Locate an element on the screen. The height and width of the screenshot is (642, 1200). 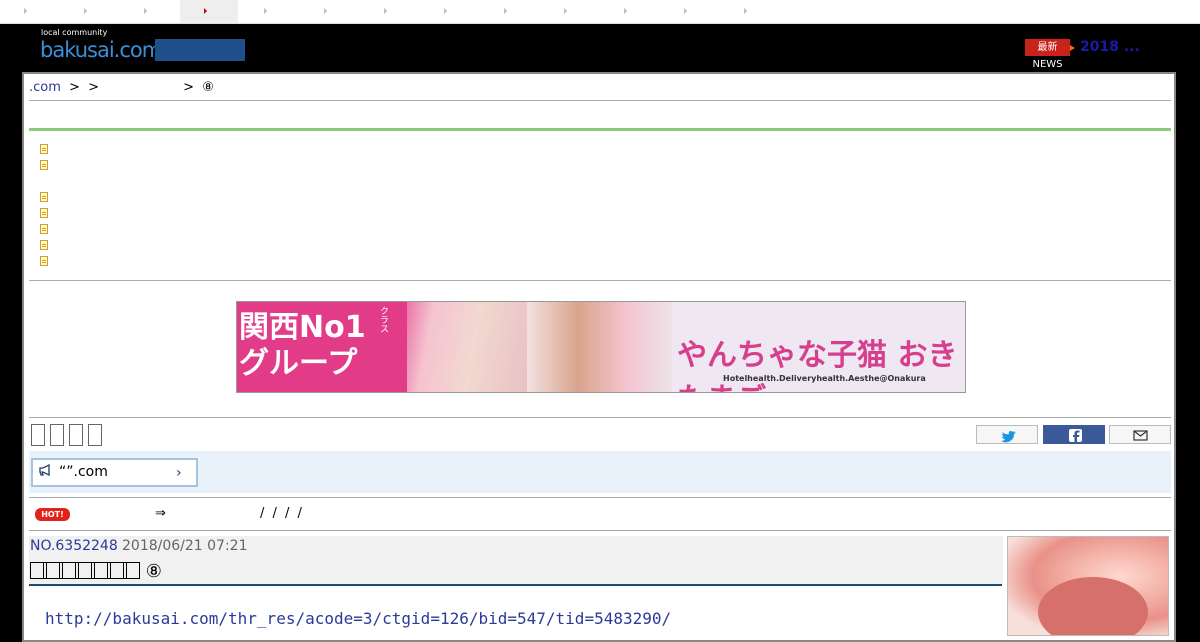
breadcrumb: .com > > > ⑧ is located at coordinates (123, 87).